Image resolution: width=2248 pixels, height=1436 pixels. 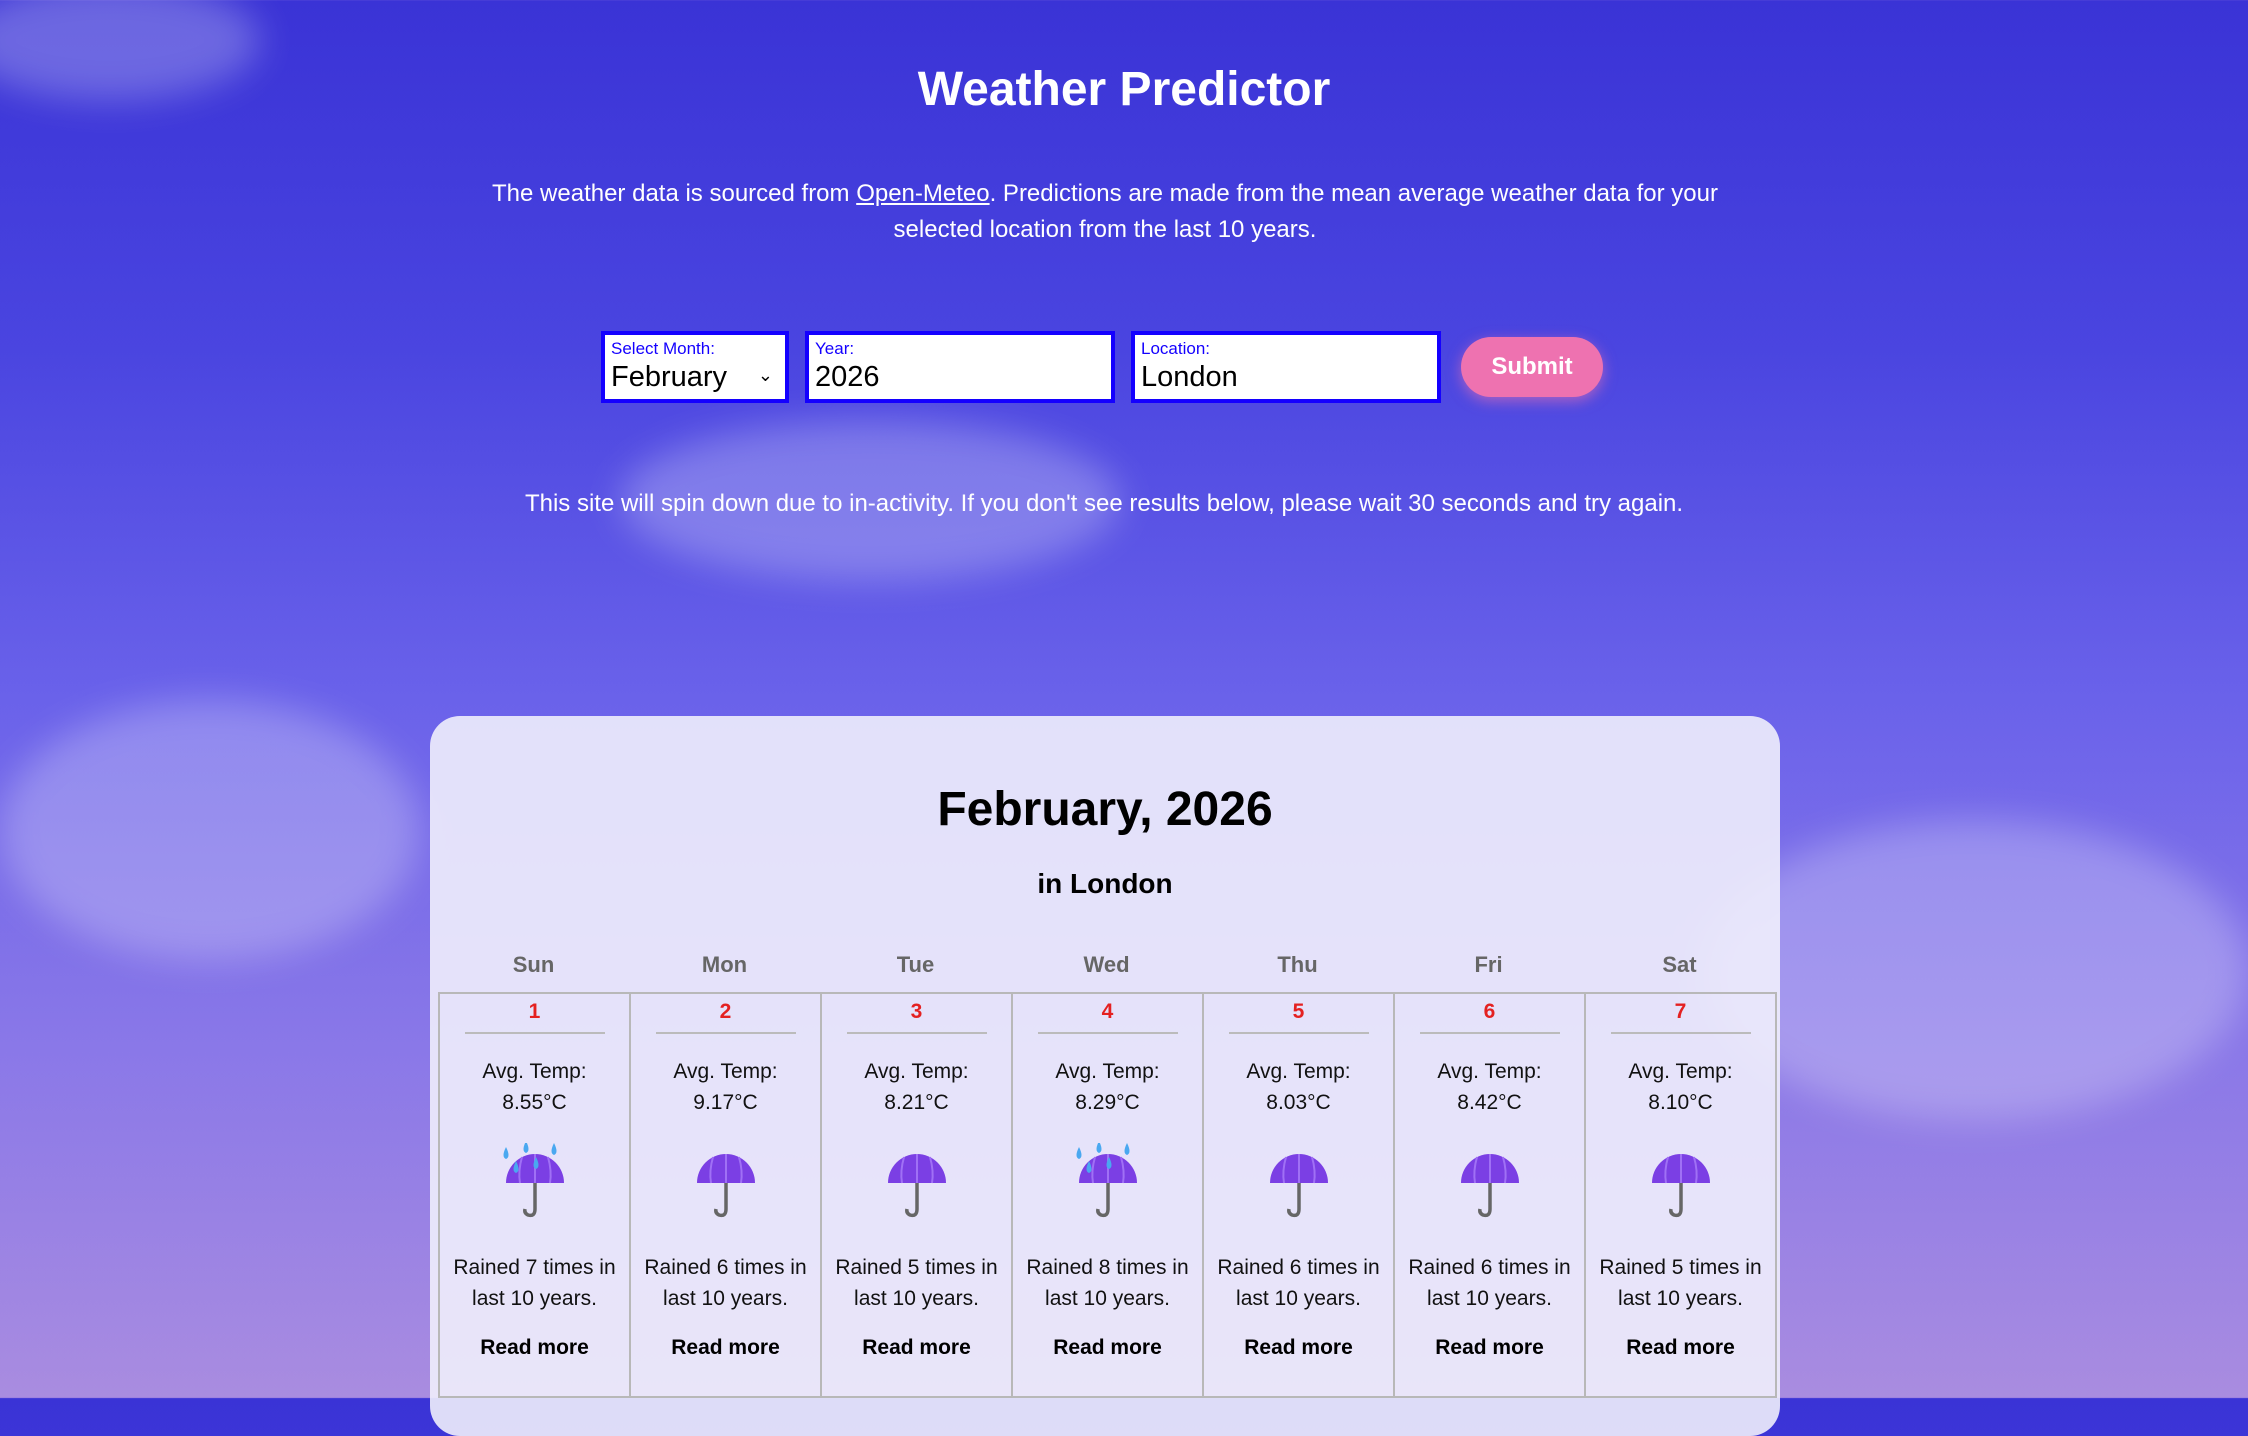 What do you see at coordinates (1107, 1283) in the screenshot?
I see `rain-count: Rained 8 times in last 10 years.` at bounding box center [1107, 1283].